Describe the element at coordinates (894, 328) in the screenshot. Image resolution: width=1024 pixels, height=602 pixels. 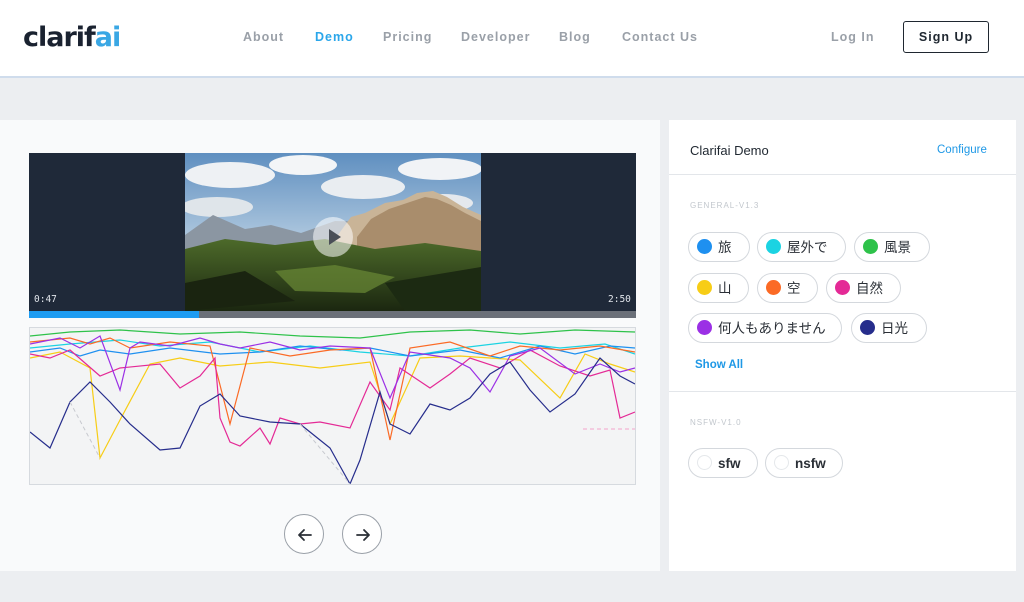
I see `tag-label: 日光` at that location.